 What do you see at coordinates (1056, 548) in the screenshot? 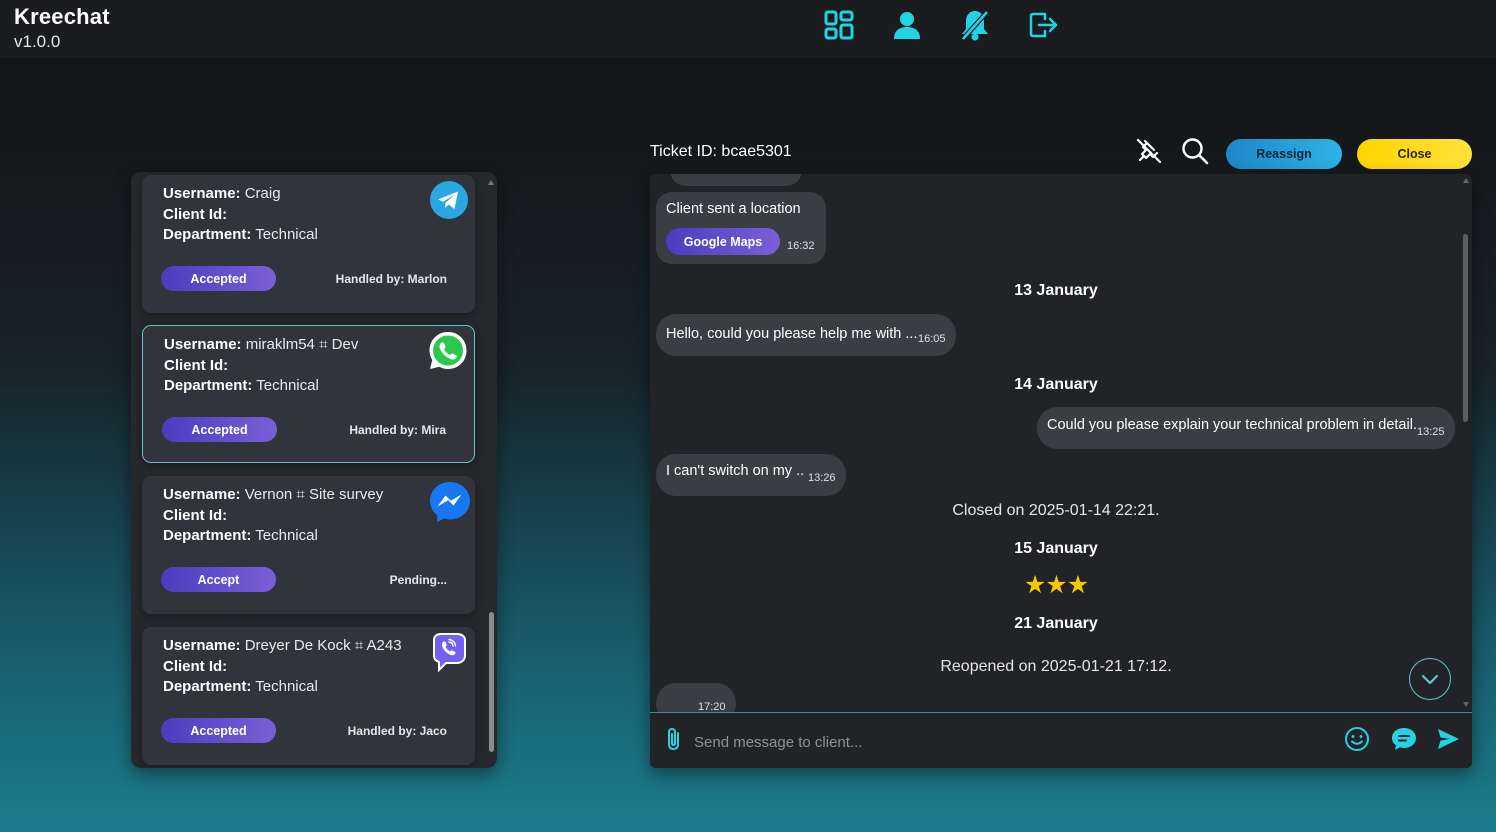
I see `date-separator: 15 January` at bounding box center [1056, 548].